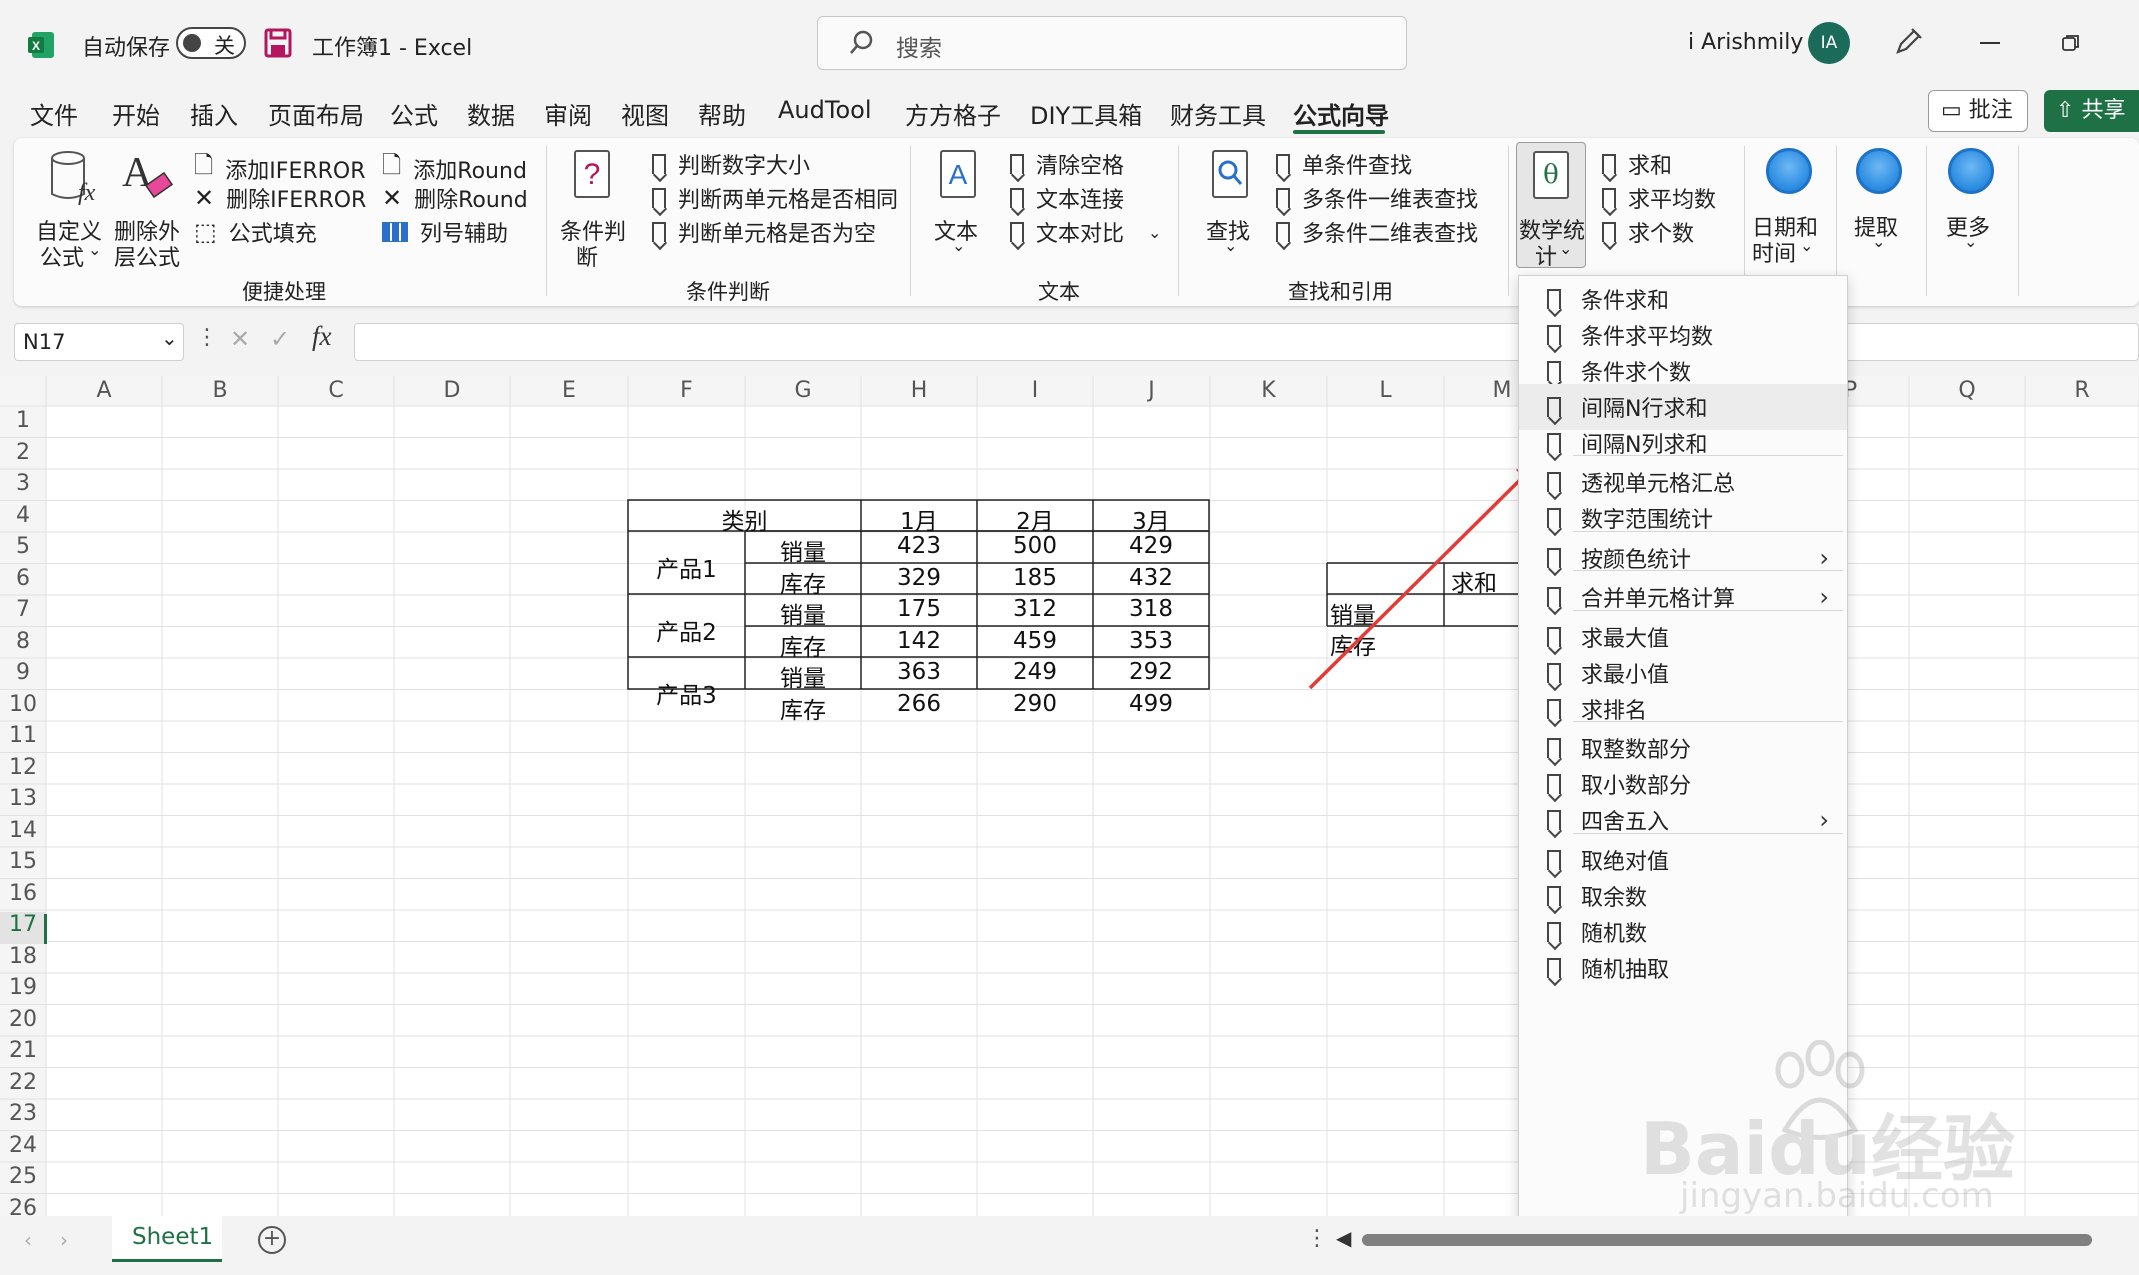 The image size is (2139, 1275). Describe the element at coordinates (491, 113) in the screenshot. I see `menu-item-data: 数据` at that location.